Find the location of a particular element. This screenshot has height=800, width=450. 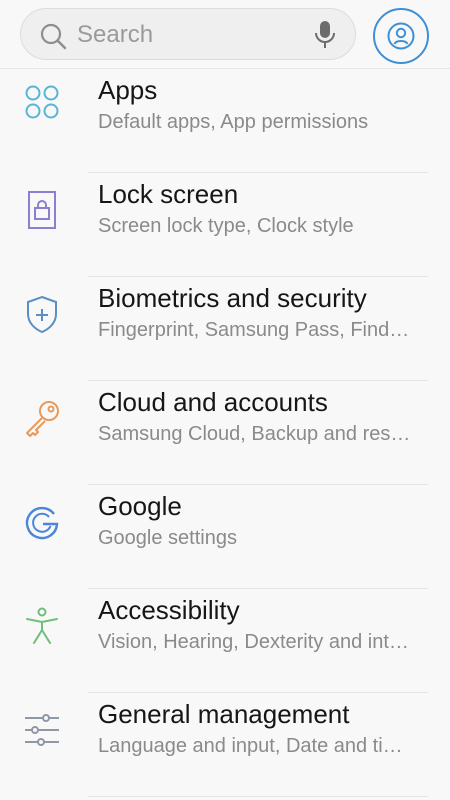

lock-screen-icon is located at coordinates (42, 210).